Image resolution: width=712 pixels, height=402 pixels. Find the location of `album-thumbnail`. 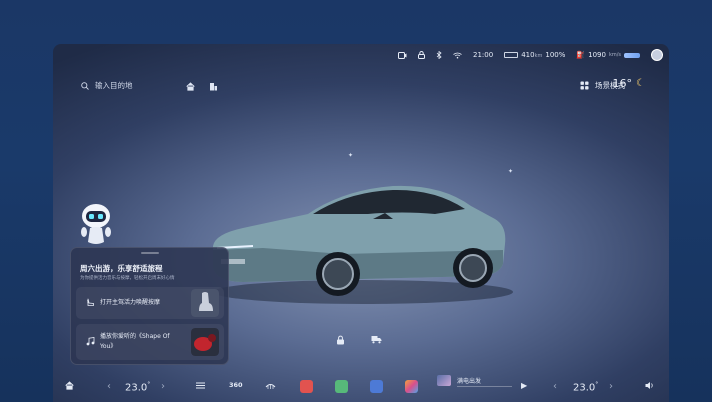

album-thumbnail is located at coordinates (205, 342).